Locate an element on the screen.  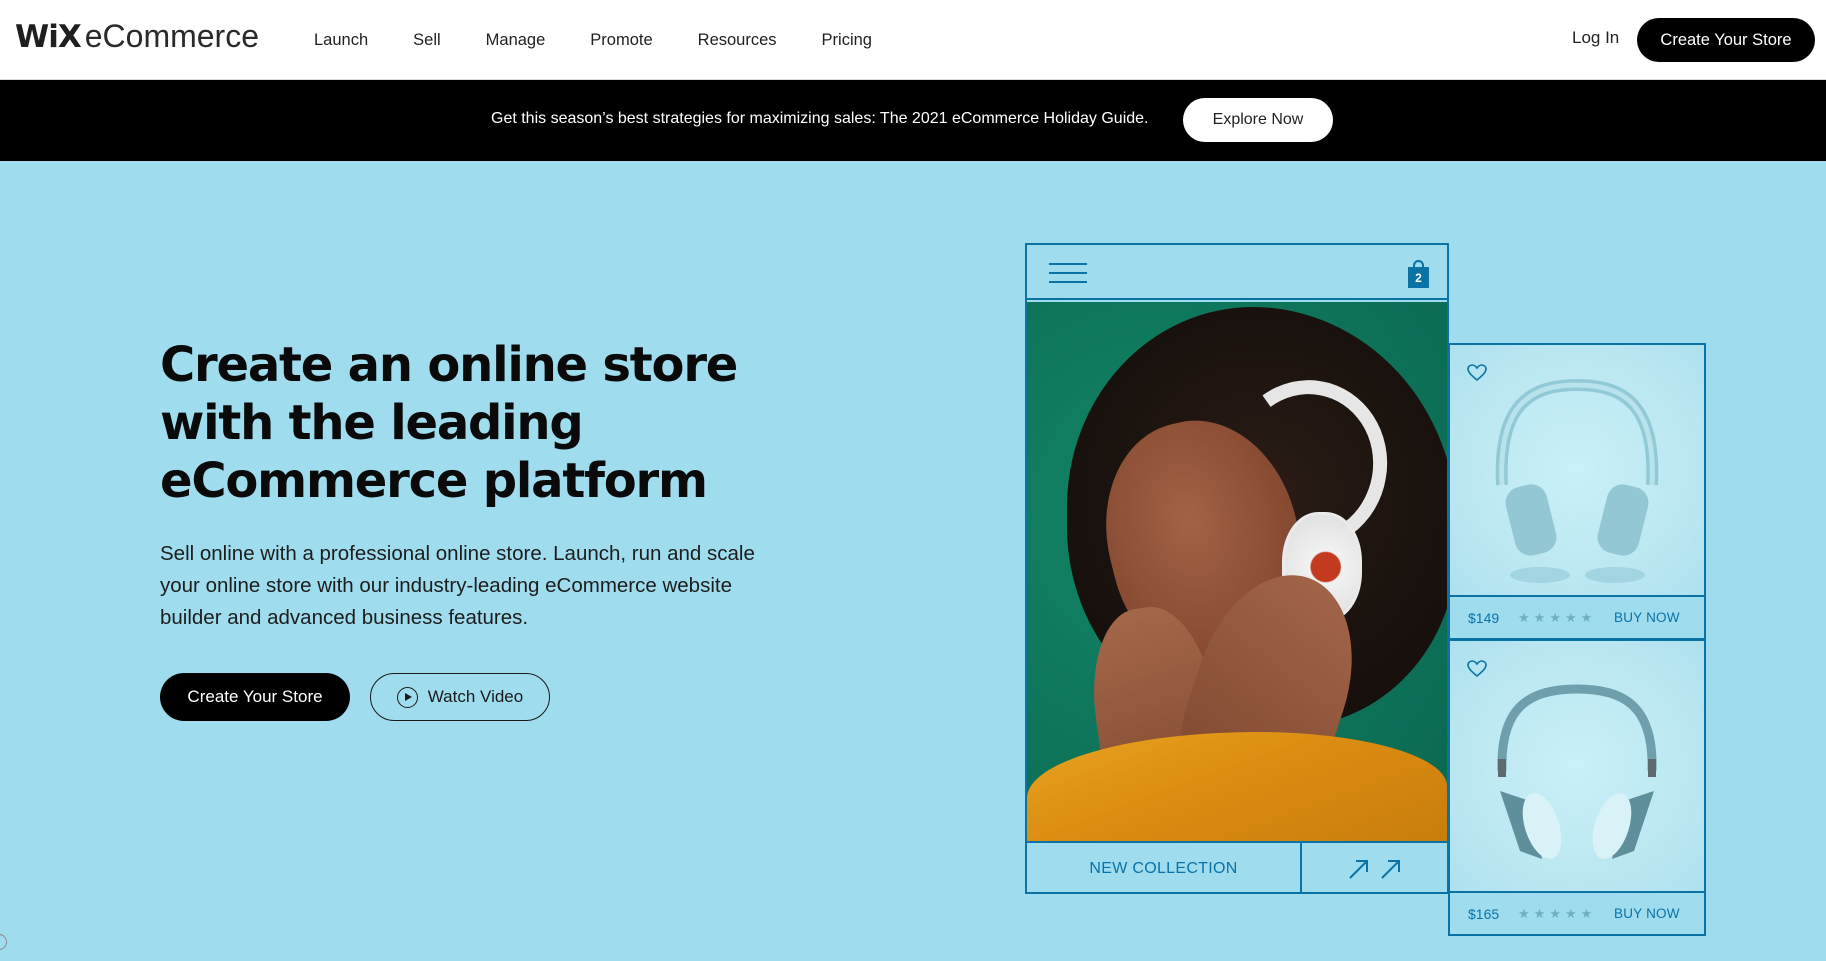
create-store-button-header: Create Your Store is located at coordinates (1726, 40).